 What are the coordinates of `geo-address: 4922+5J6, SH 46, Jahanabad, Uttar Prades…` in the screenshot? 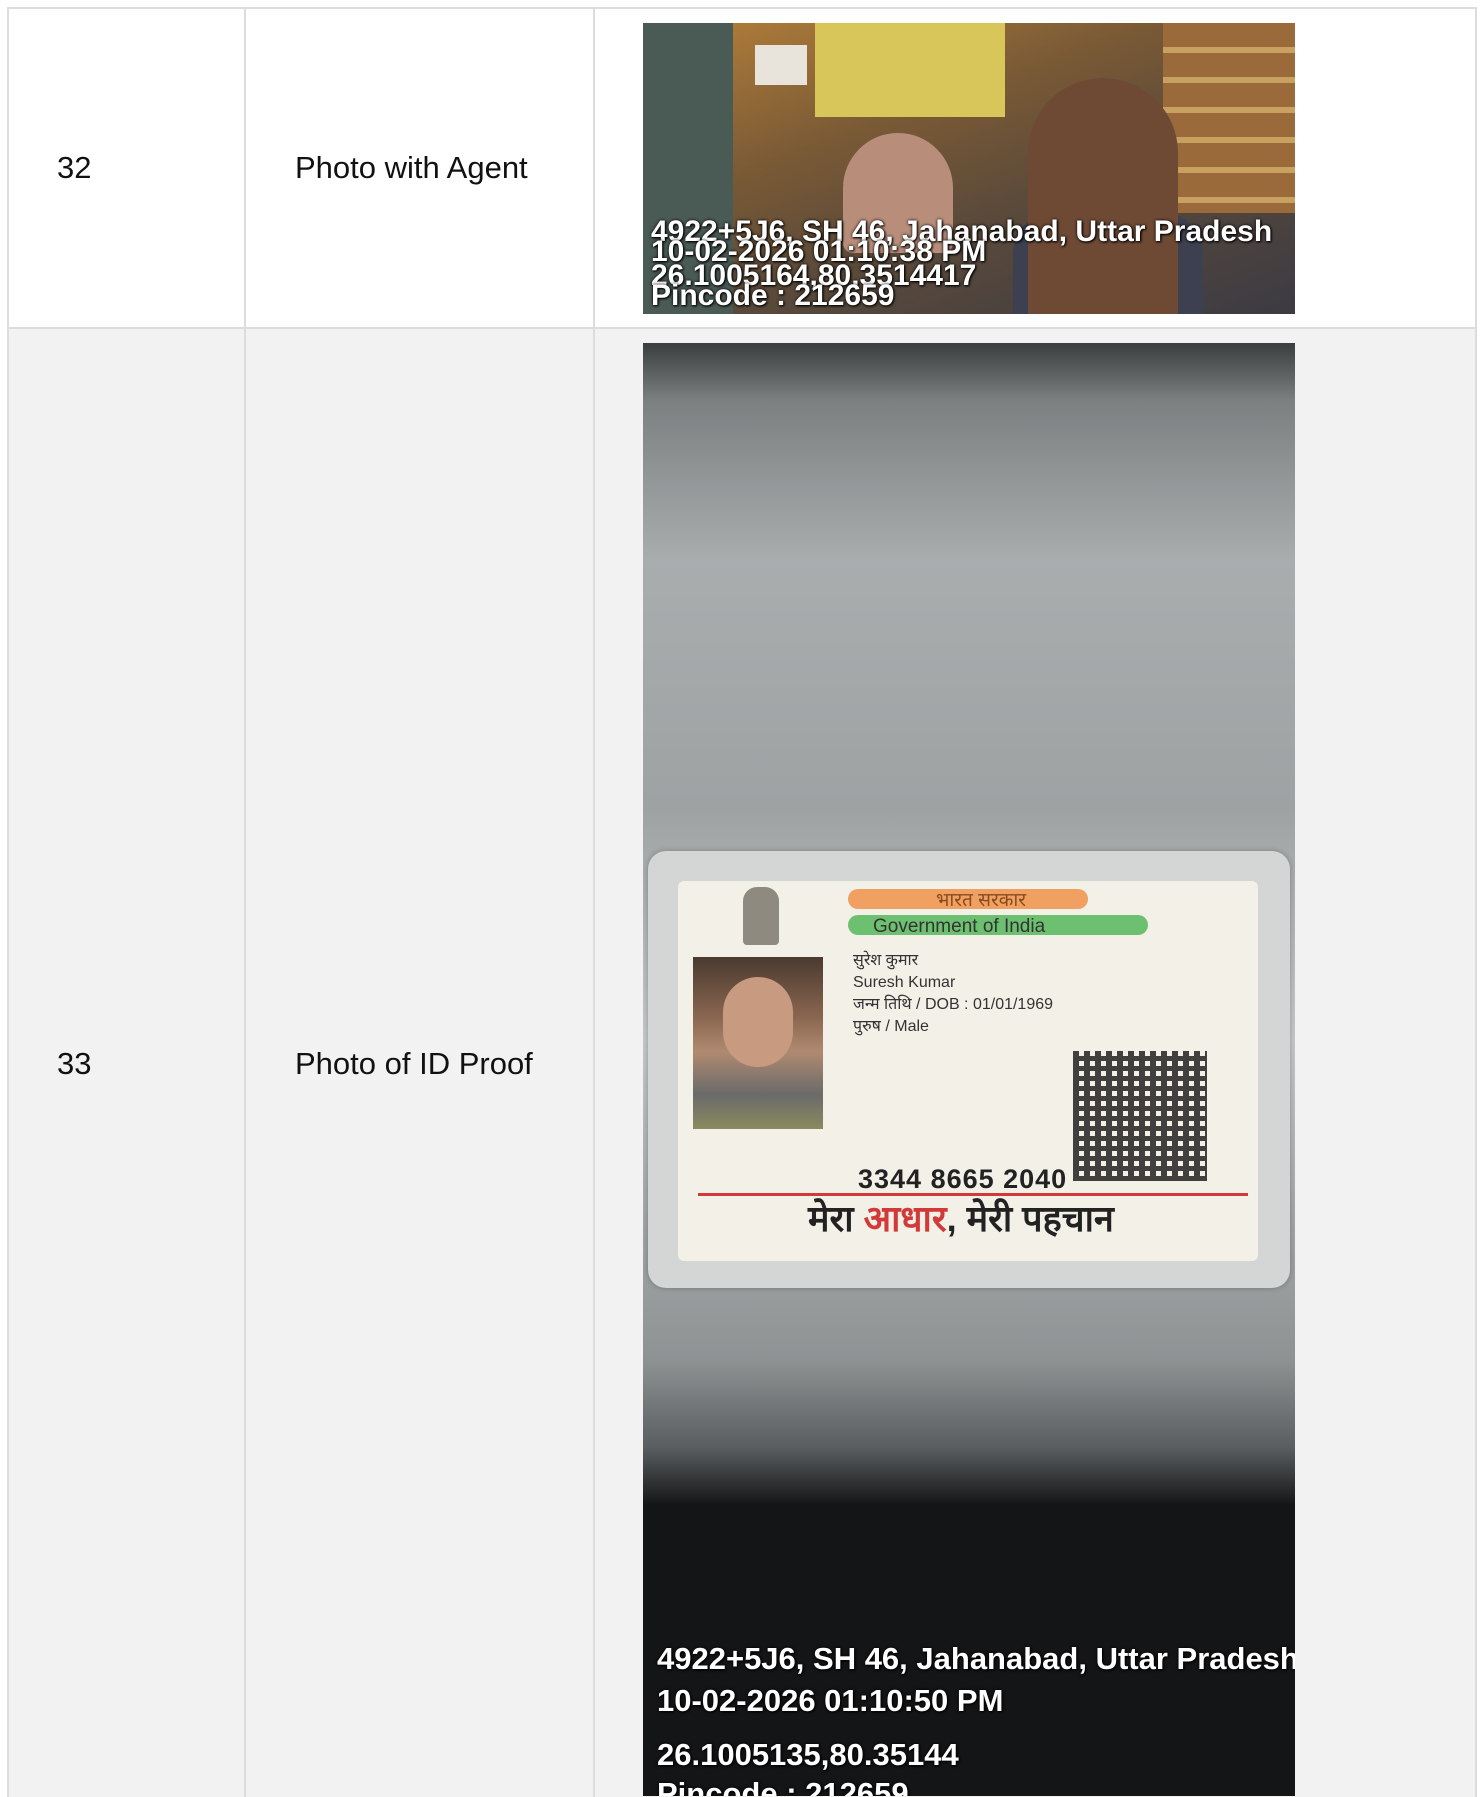 It's located at (976, 1658).